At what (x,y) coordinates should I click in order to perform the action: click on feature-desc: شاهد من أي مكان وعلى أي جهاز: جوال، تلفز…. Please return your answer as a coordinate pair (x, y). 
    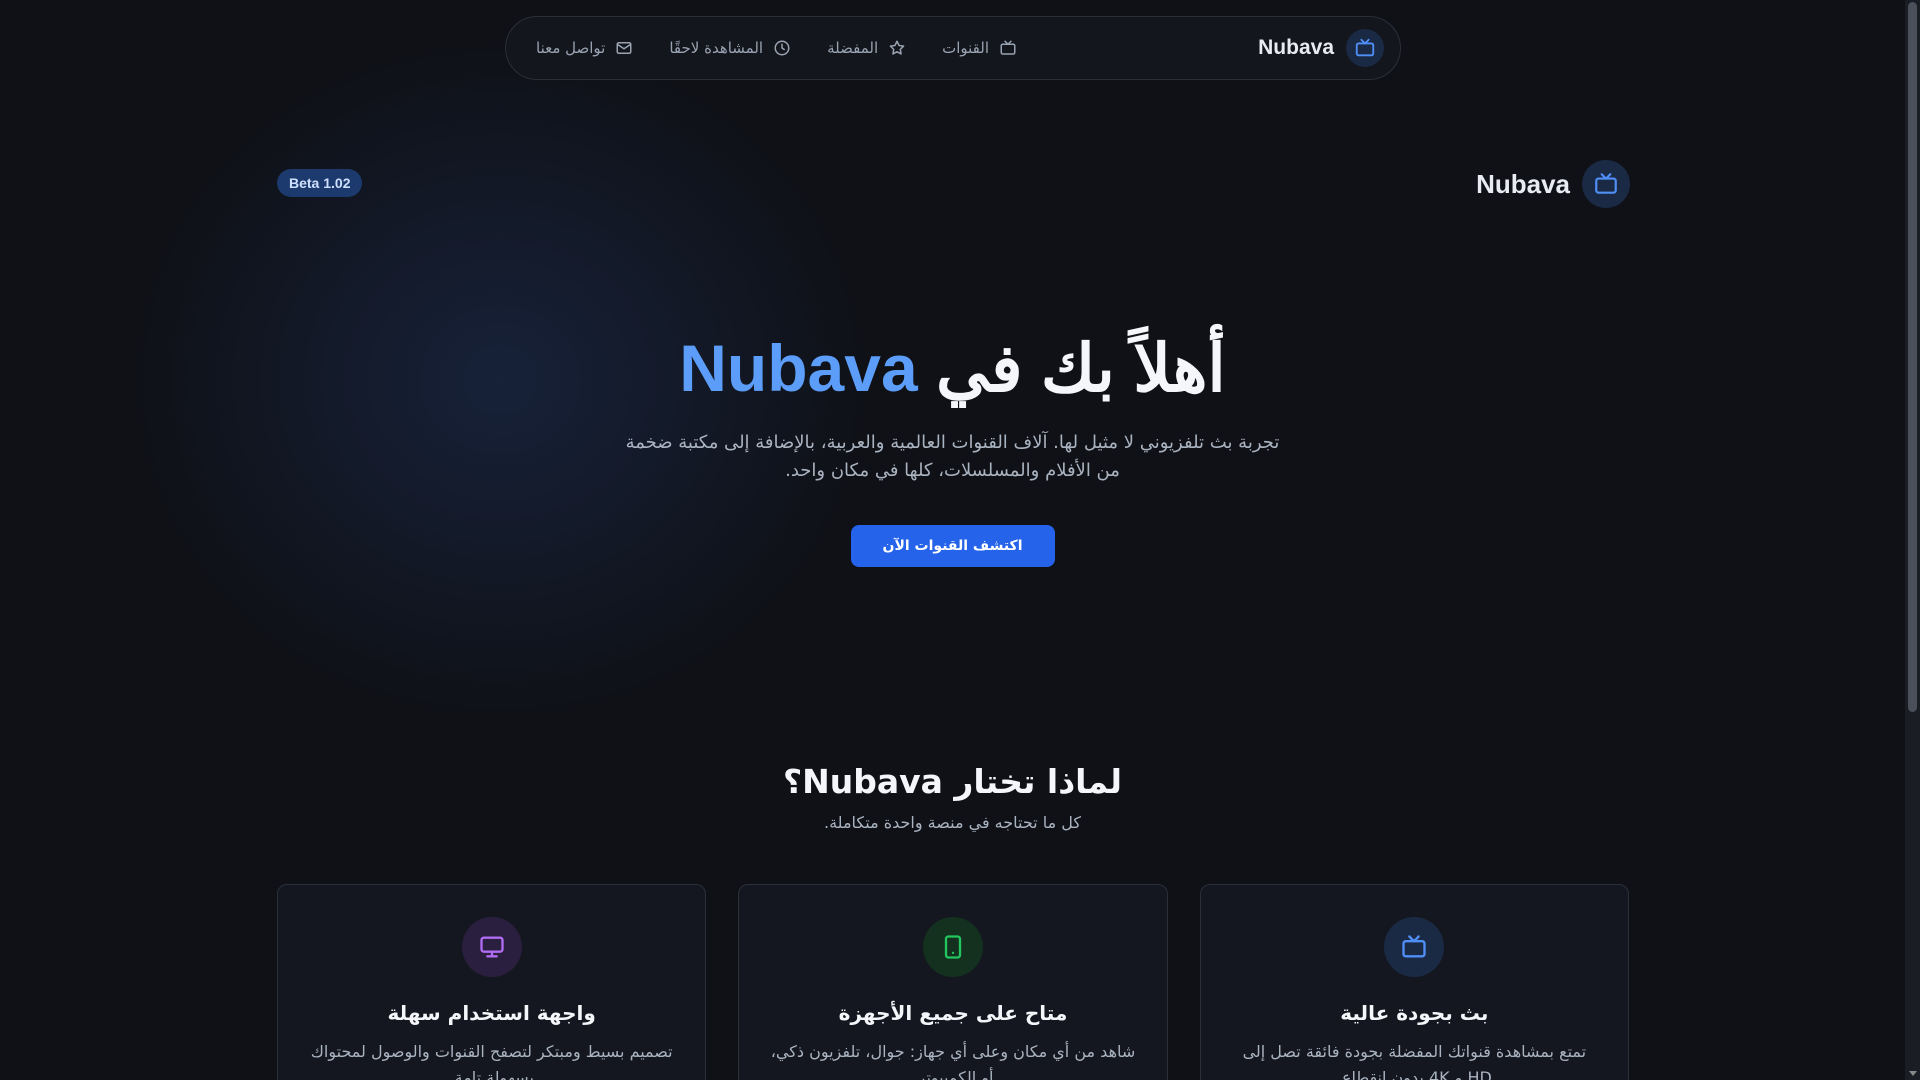
    Looking at the image, I should click on (953, 1061).